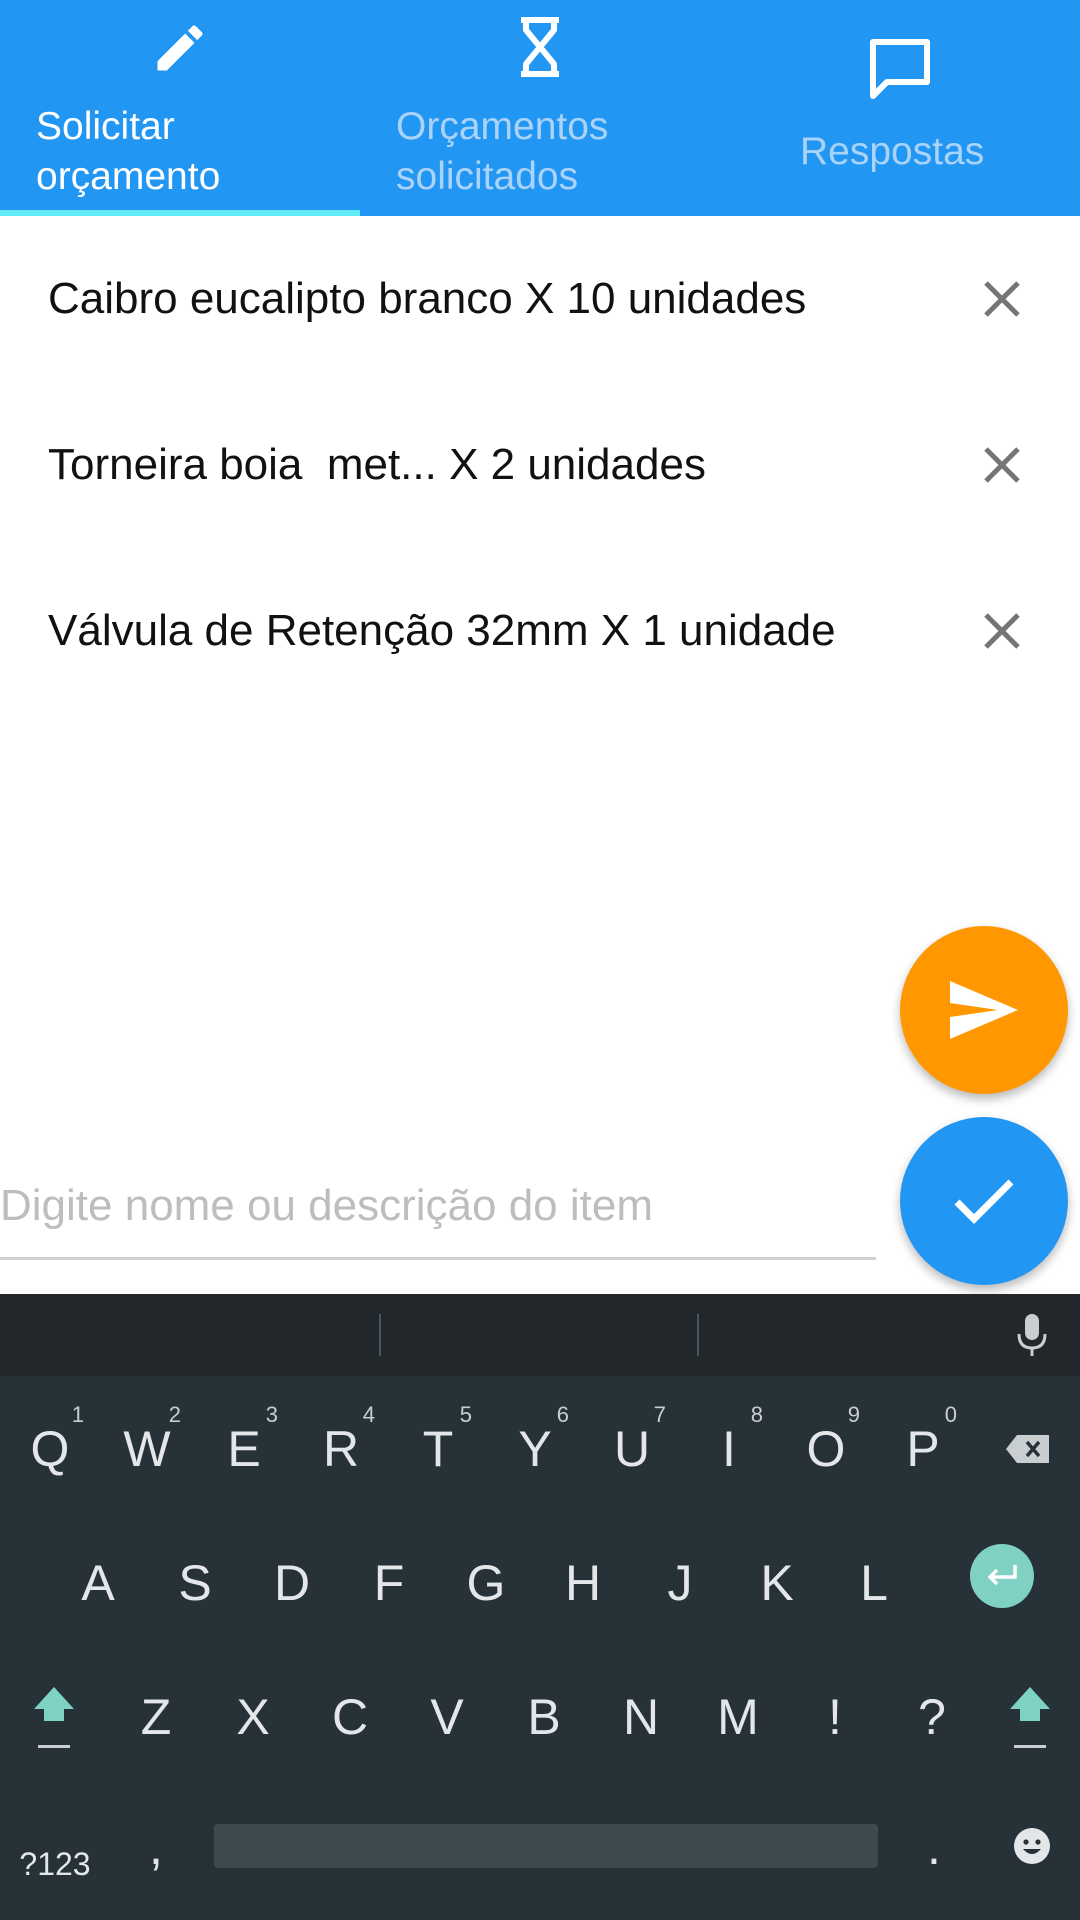 The width and height of the screenshot is (1080, 1920). I want to click on item-text: Torneira boia met... X 2 unidades, so click(377, 464).